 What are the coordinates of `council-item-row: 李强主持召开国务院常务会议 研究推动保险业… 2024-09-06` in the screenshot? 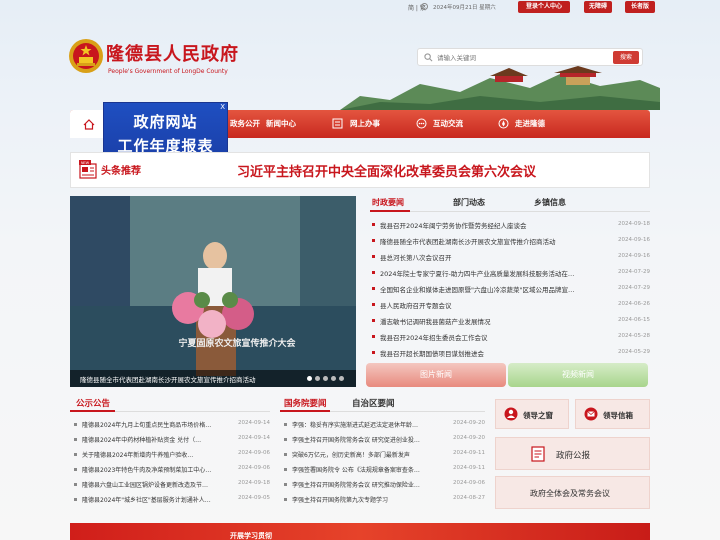 It's located at (383, 484).